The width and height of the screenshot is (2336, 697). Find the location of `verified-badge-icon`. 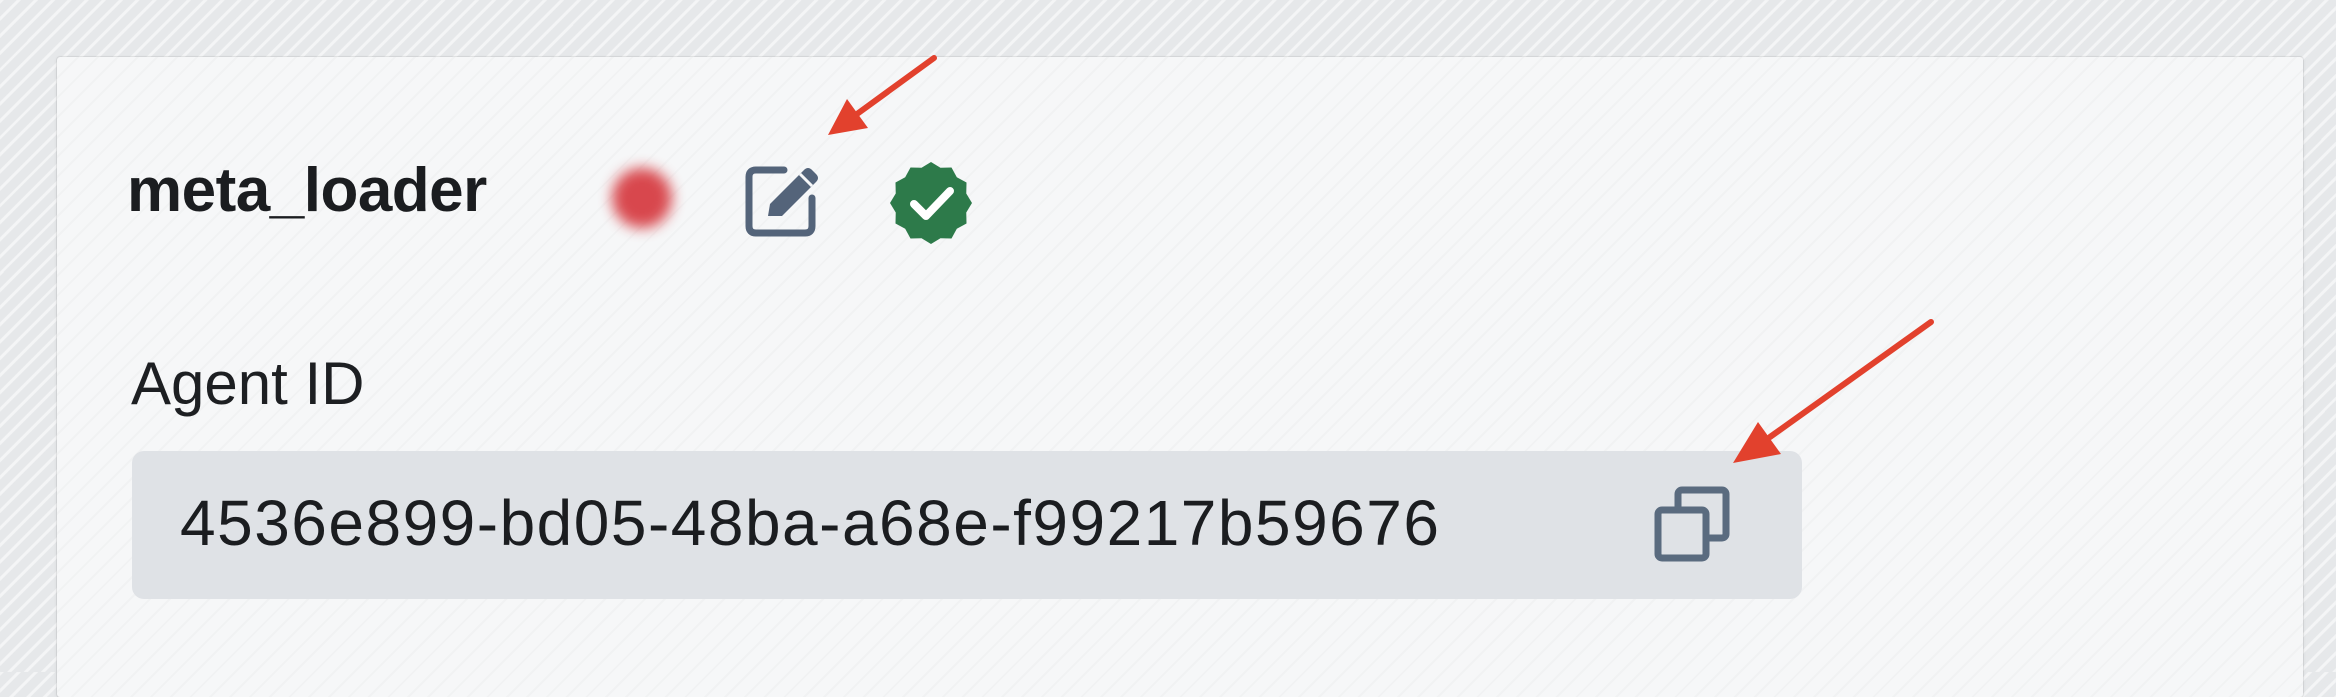

verified-badge-icon is located at coordinates (931, 203).